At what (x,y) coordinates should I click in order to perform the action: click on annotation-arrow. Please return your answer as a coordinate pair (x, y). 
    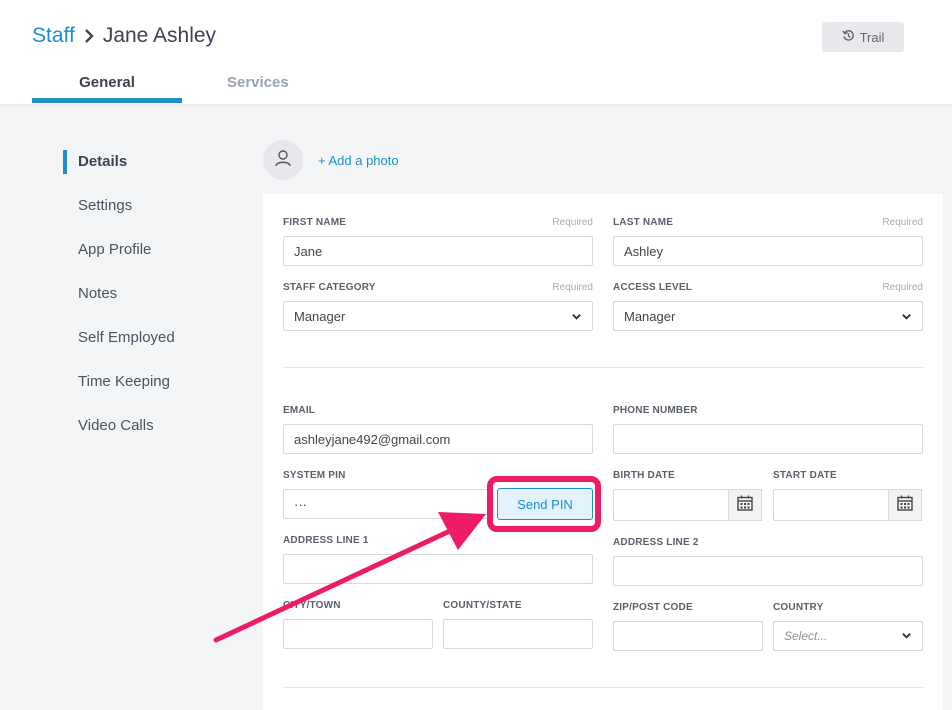
    Looking at the image, I should click on (349, 577).